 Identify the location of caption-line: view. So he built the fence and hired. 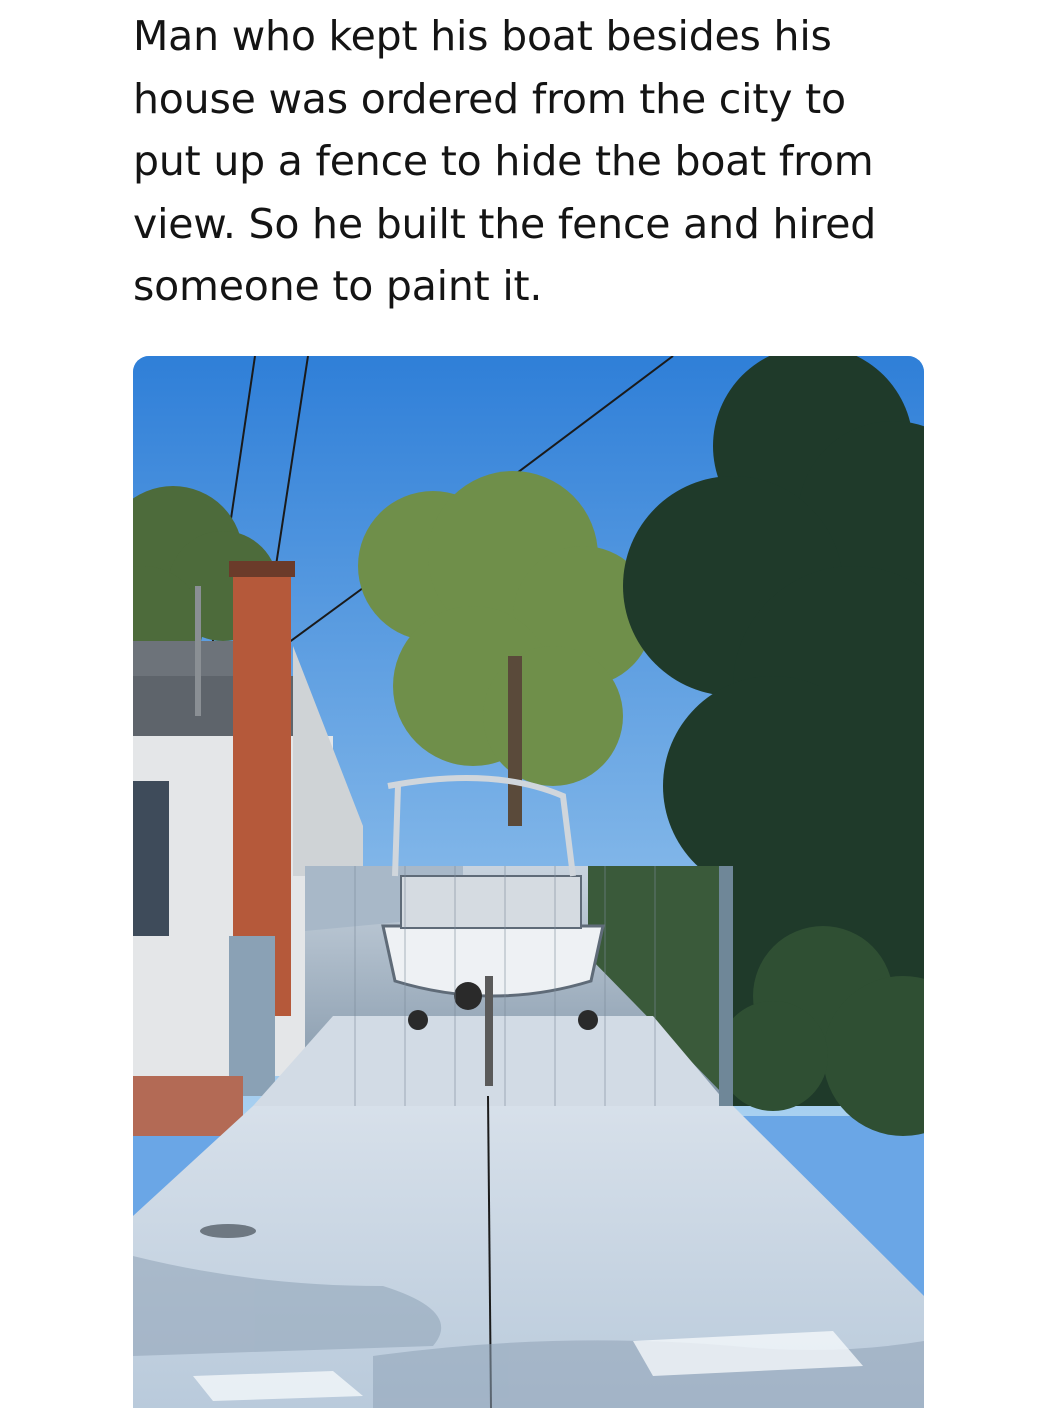
(505, 223).